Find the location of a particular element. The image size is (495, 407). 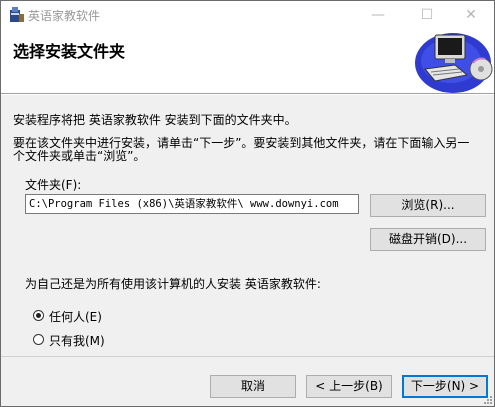

page-title: 选择安装文件夹 is located at coordinates (69, 51).